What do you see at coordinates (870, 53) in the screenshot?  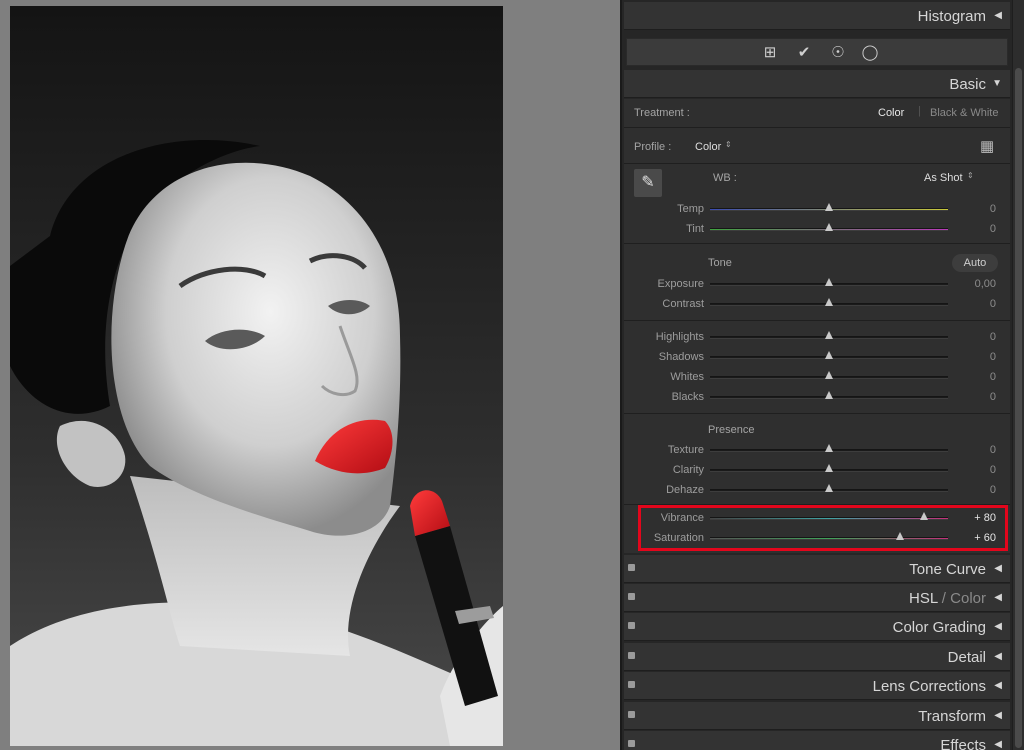 I see `mask-icon: ◯` at bounding box center [870, 53].